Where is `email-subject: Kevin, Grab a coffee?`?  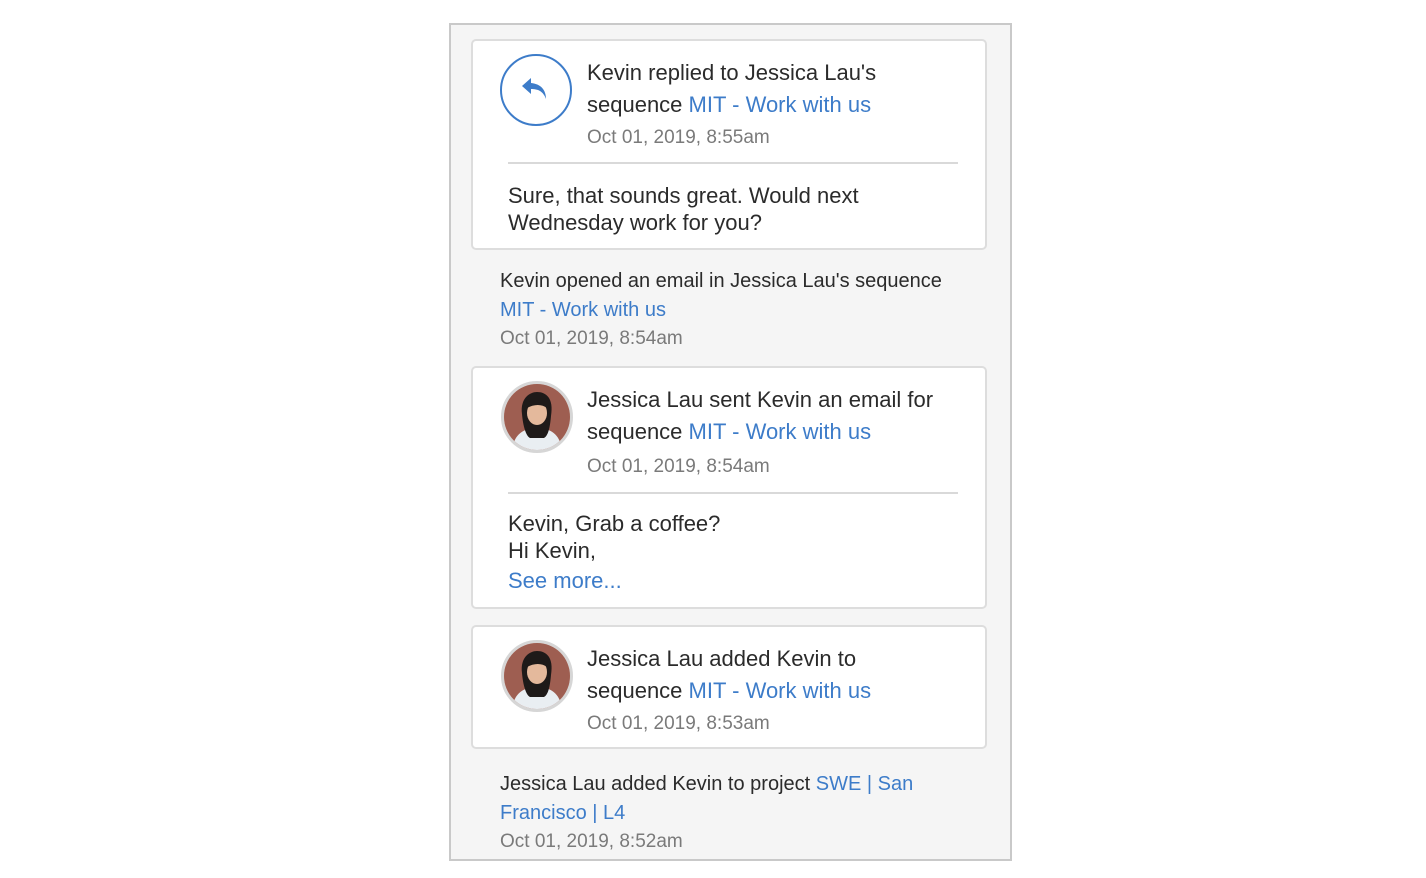
email-subject: Kevin, Grab a coffee? is located at coordinates (614, 523).